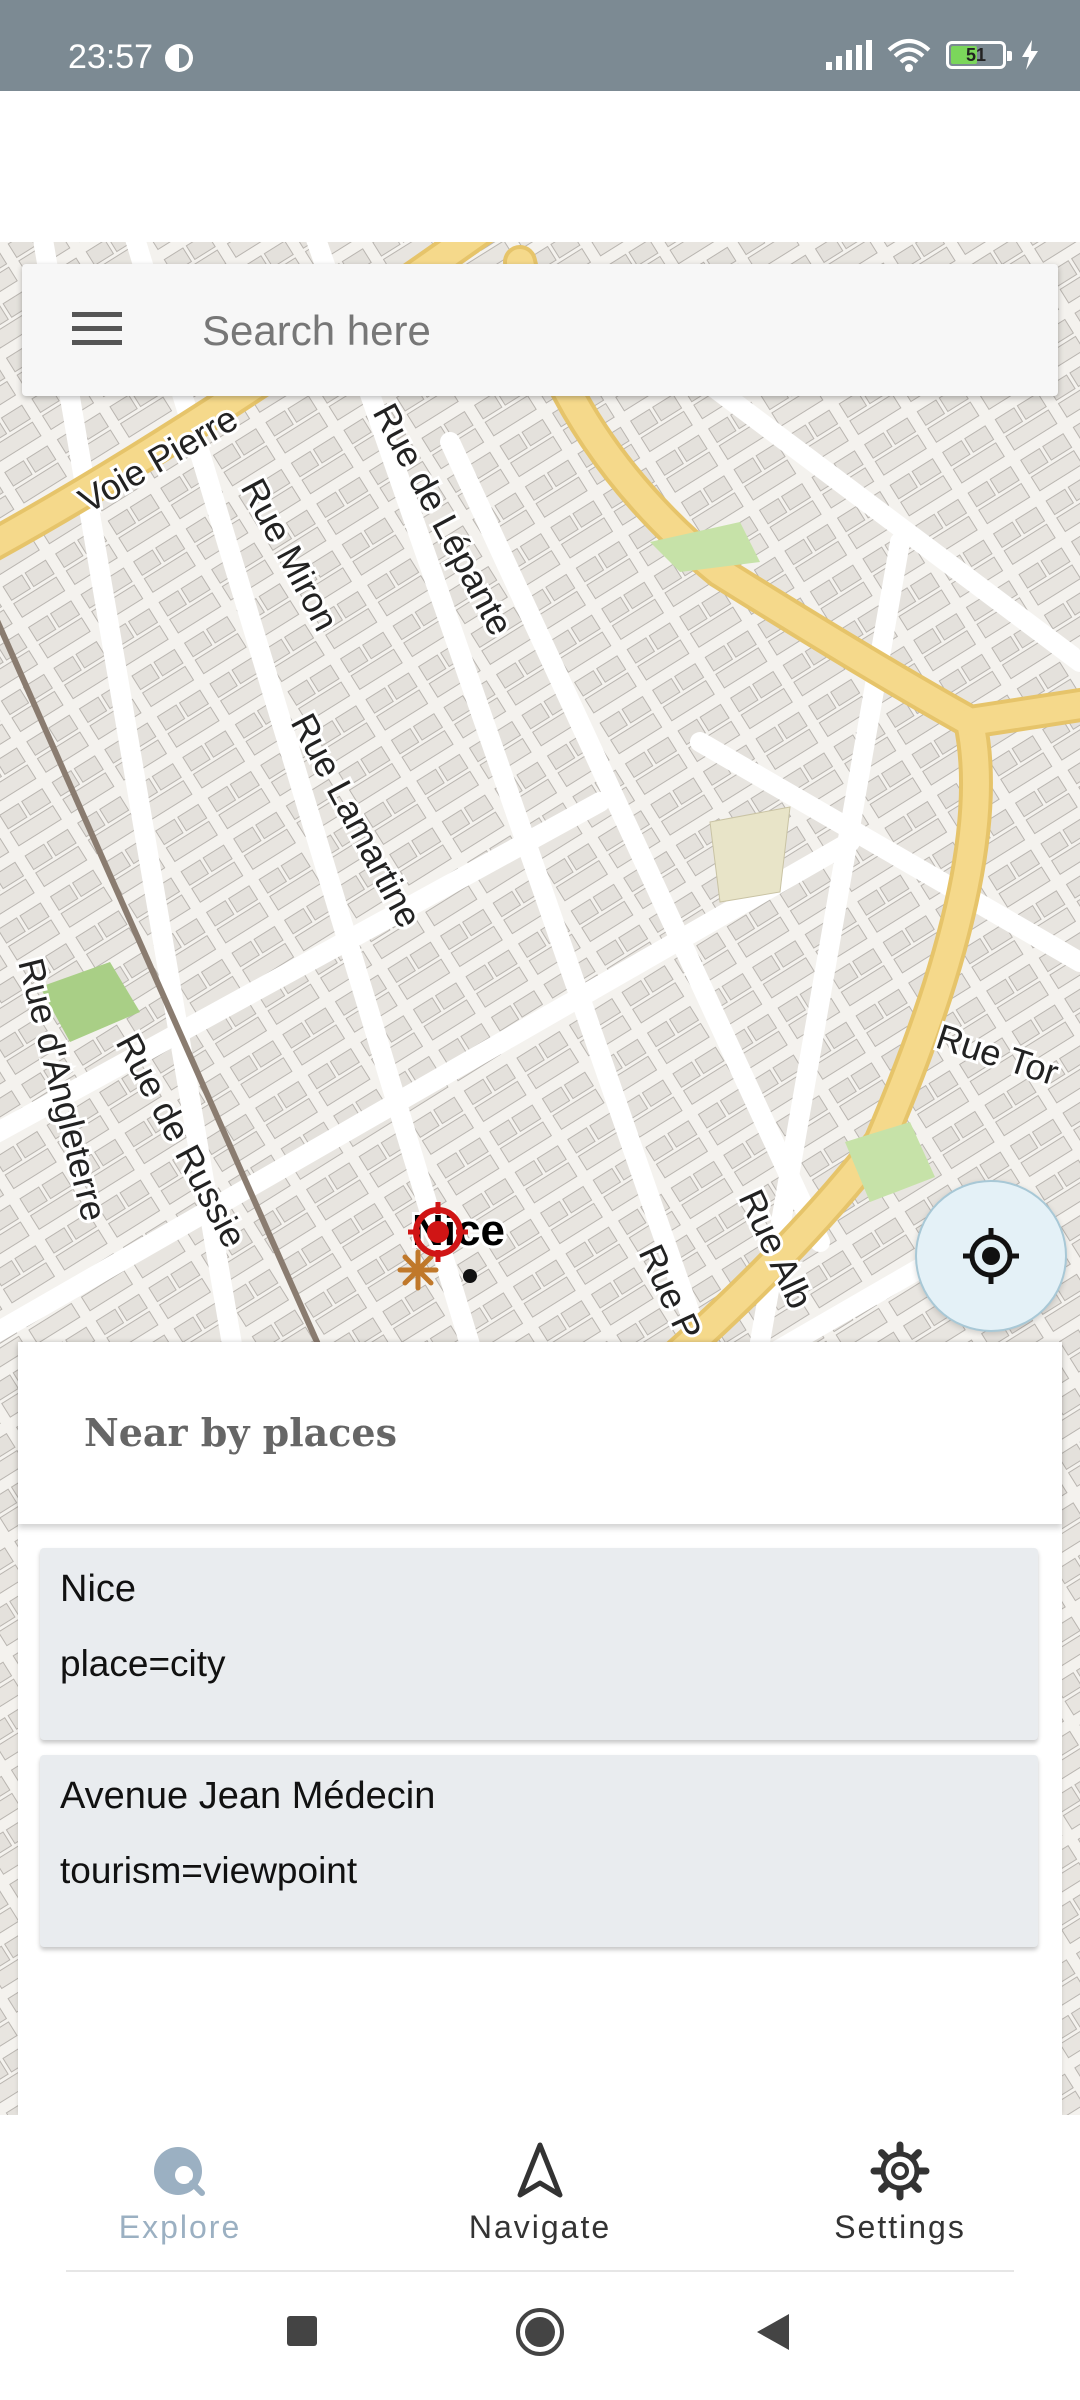 The image size is (1080, 2400). I want to click on status-bar: 23:57 51, so click(540, 45).